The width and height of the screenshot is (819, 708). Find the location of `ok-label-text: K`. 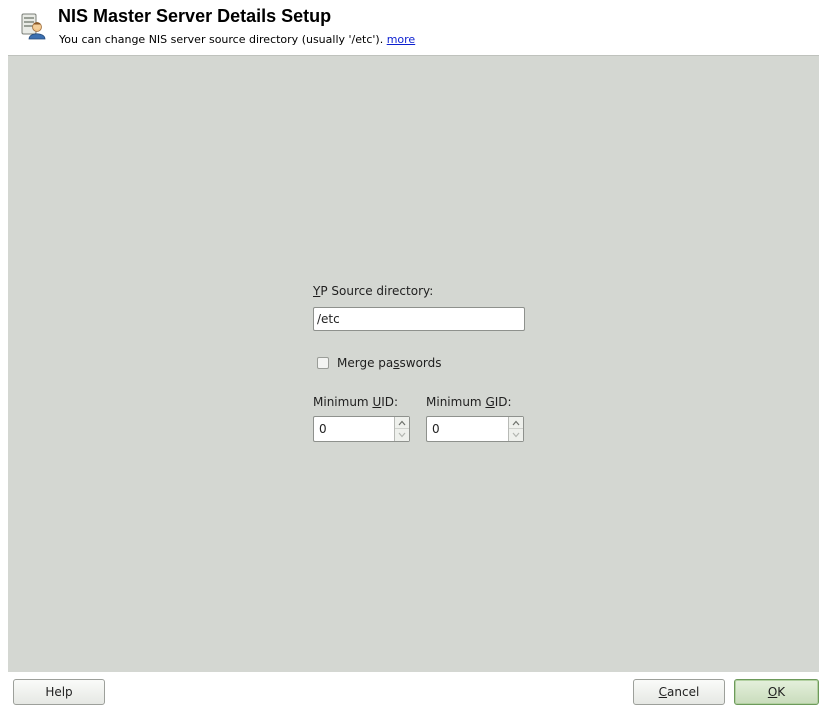

ok-label-text: K is located at coordinates (781, 692).